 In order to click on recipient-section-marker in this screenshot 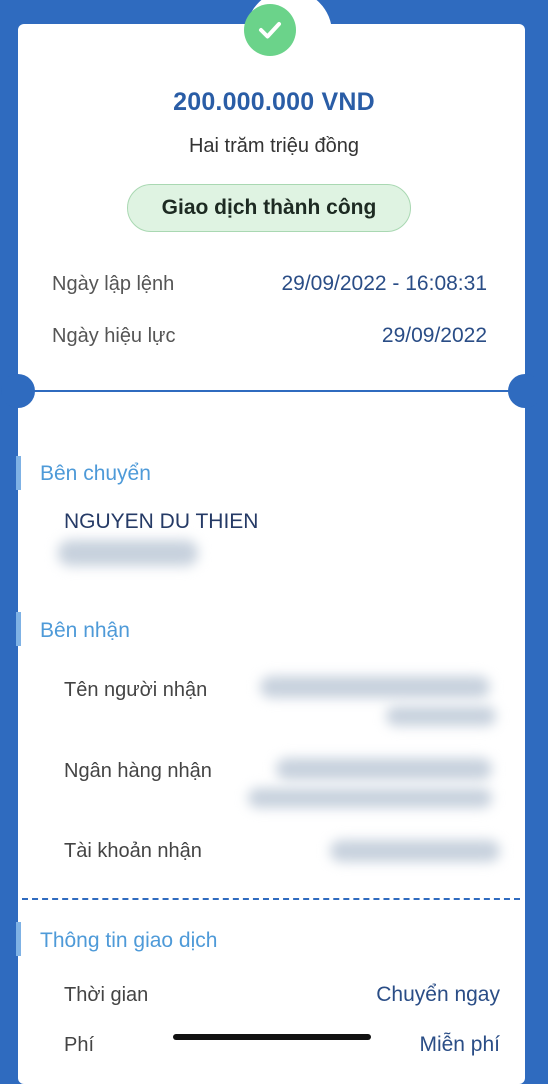, I will do `click(18, 629)`.